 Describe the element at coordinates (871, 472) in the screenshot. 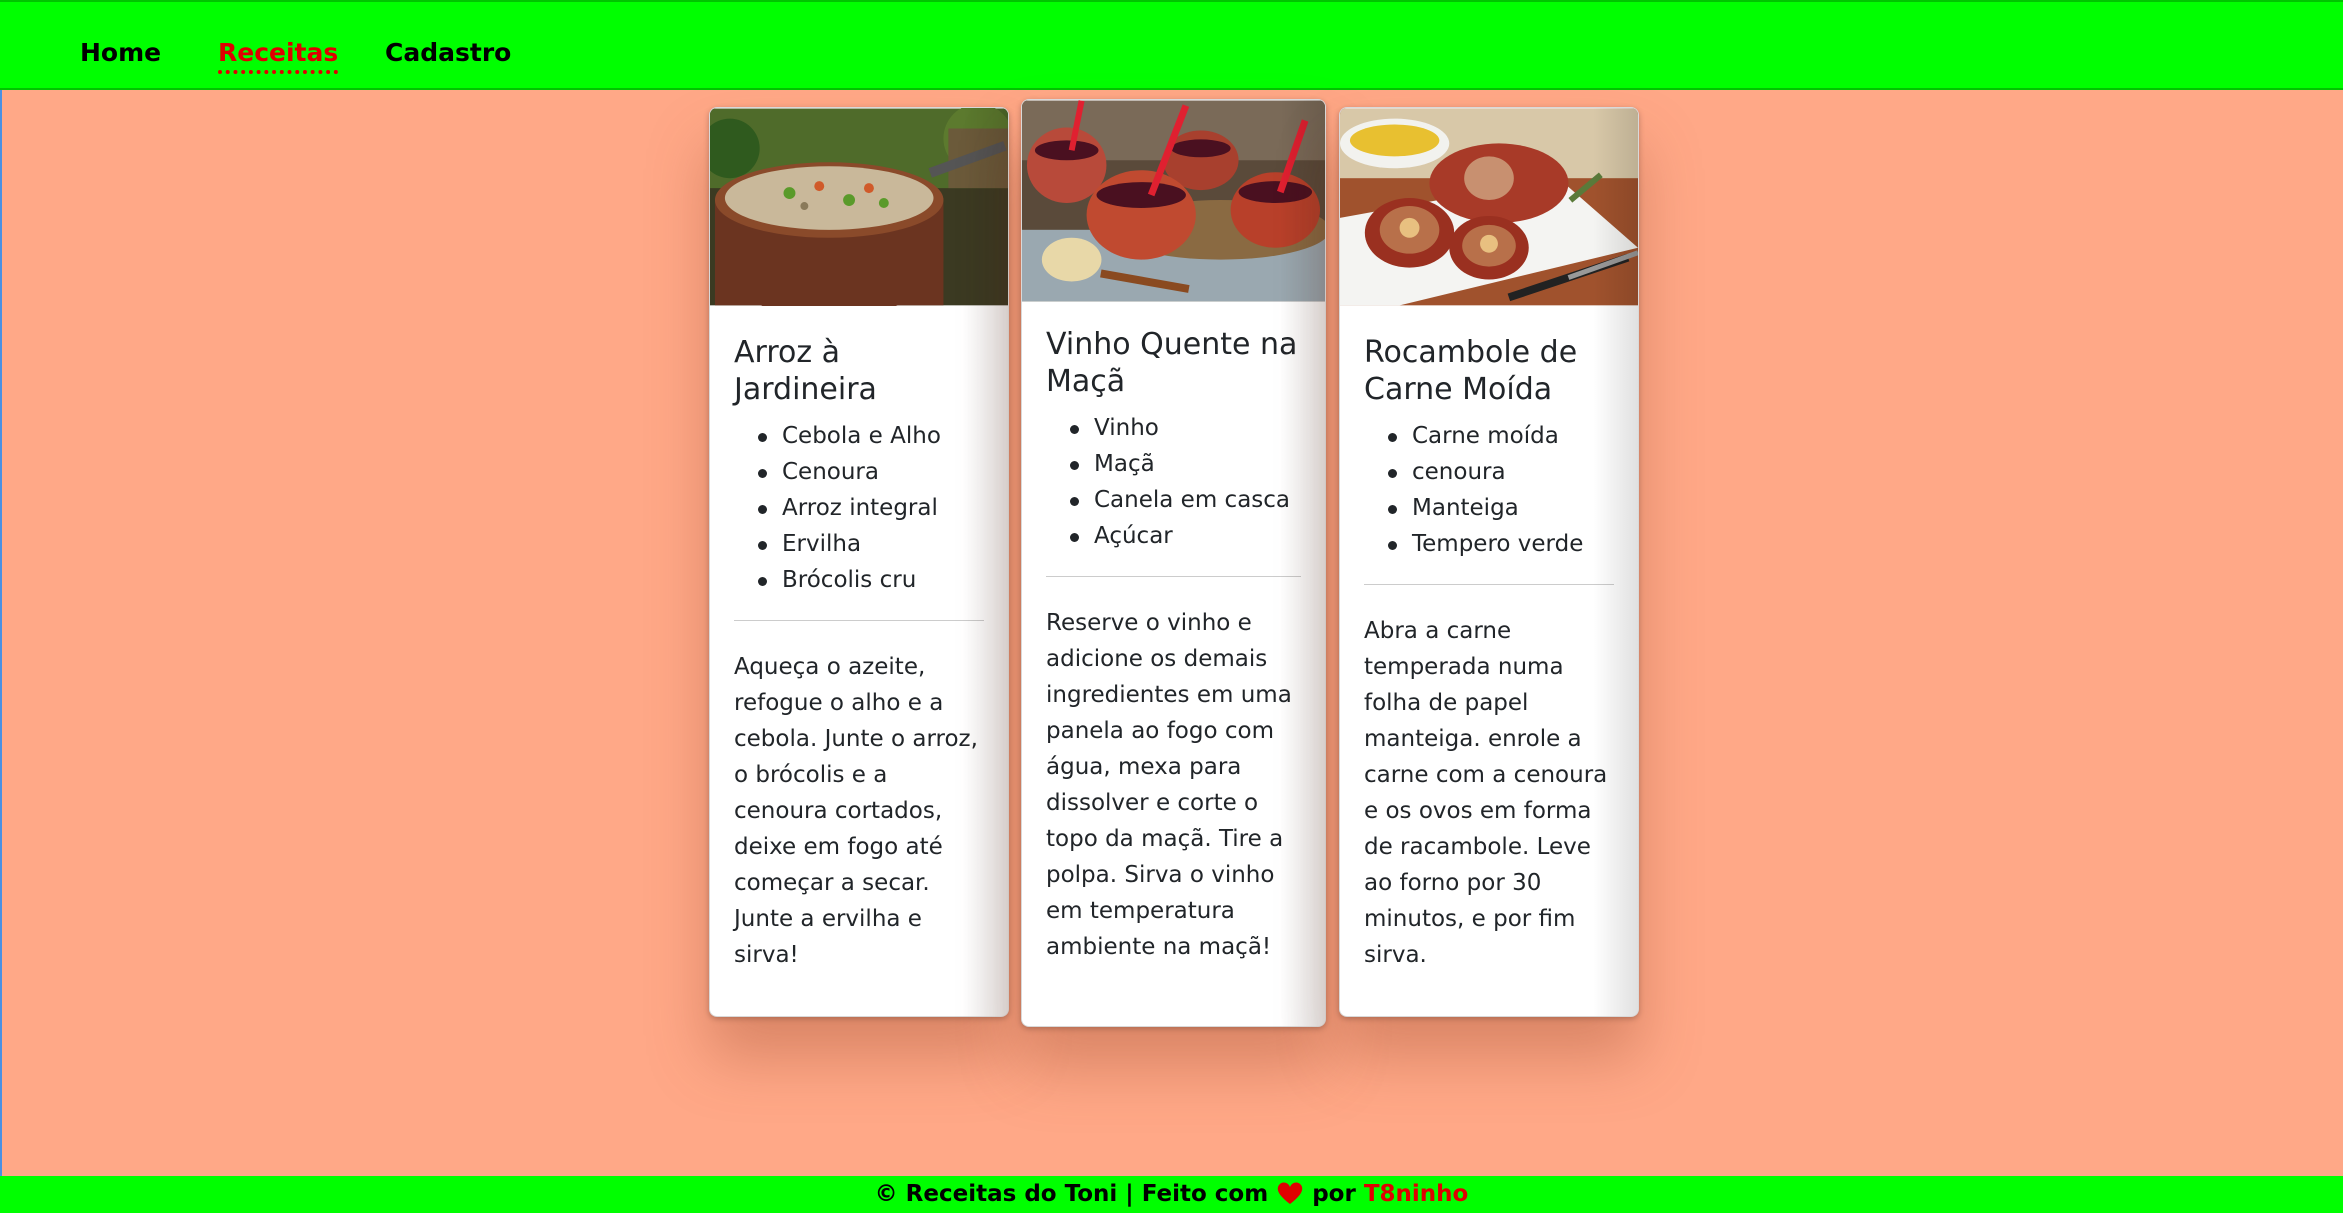

I see `ingredient-item: Cenoura` at that location.